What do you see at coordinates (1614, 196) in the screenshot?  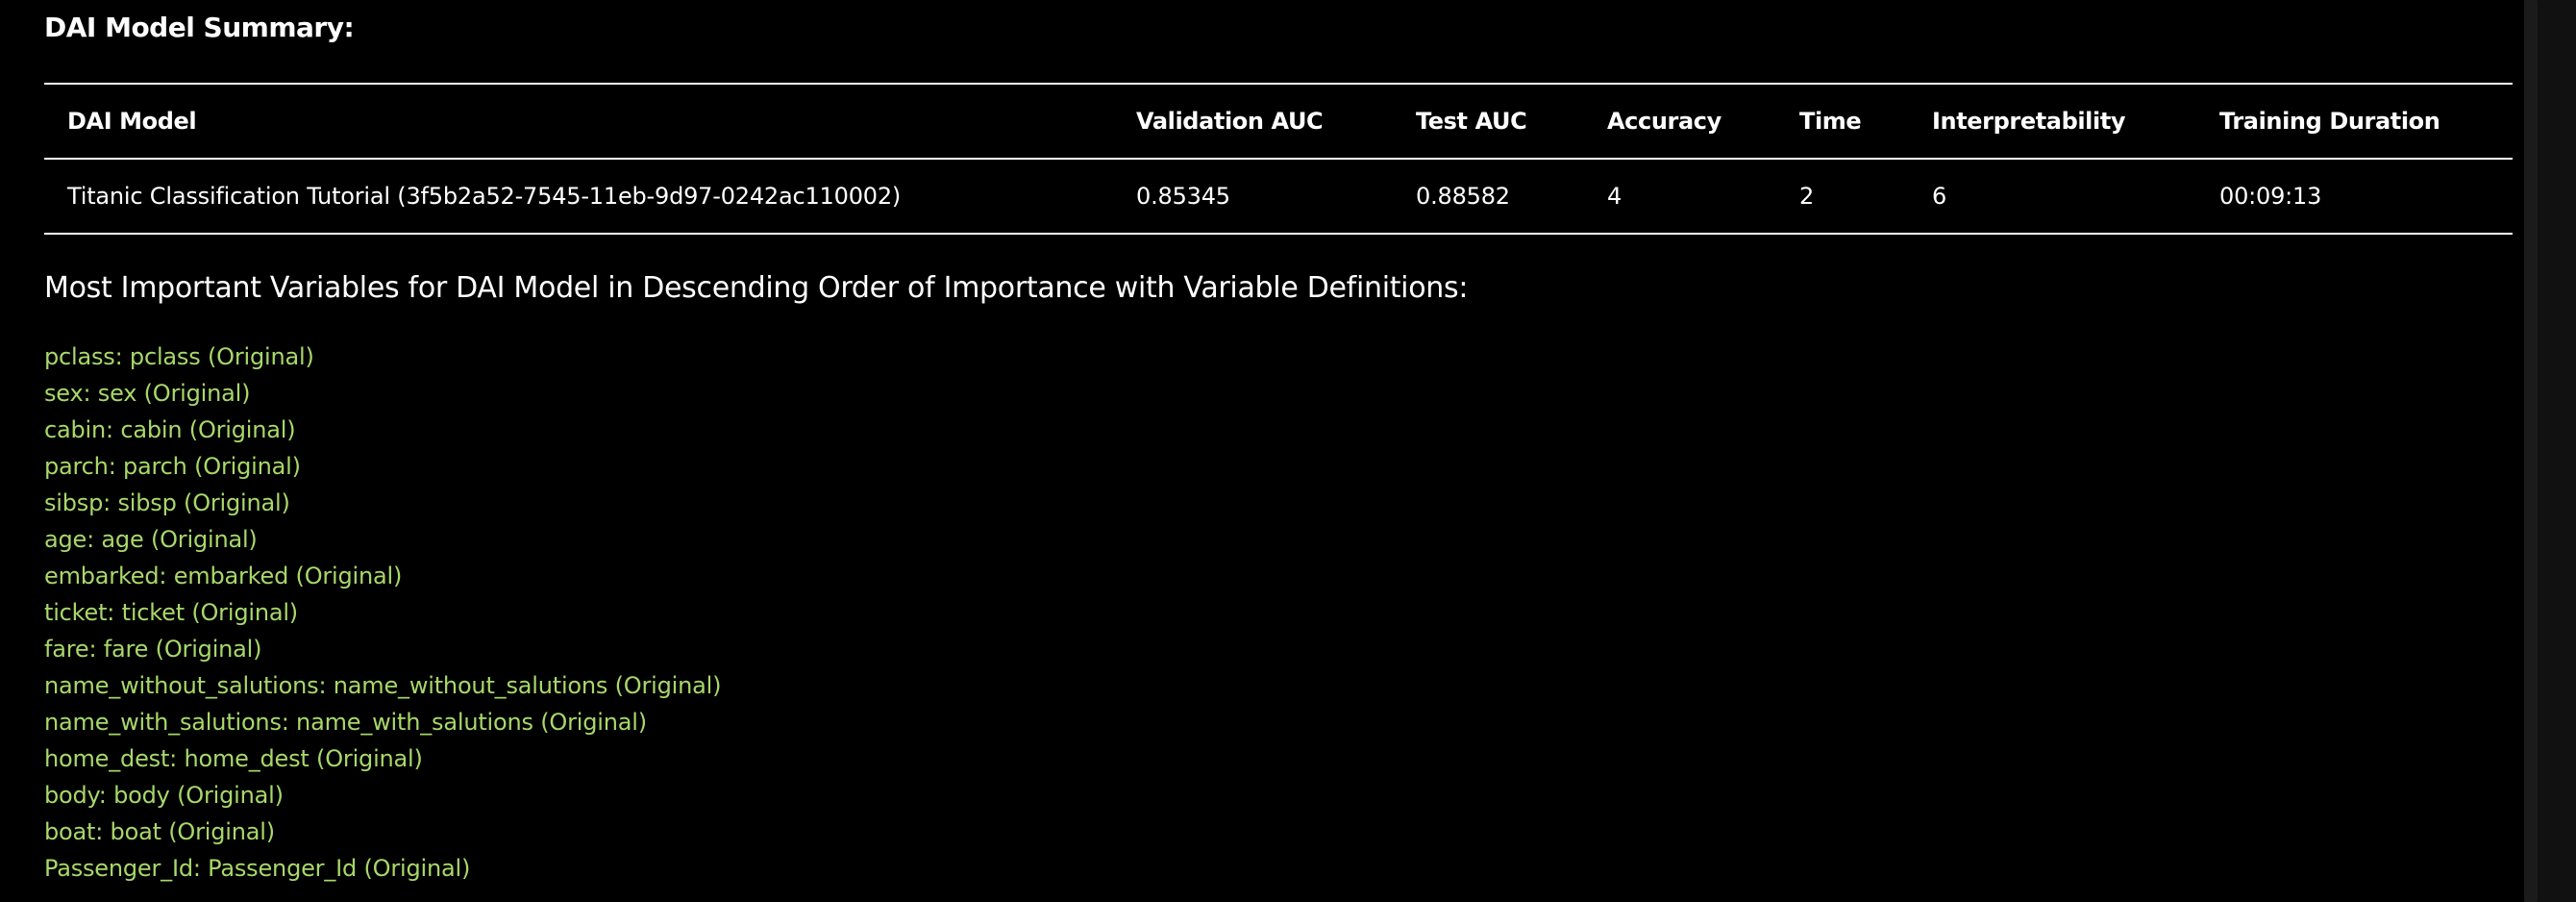 I see `cell-accuracy: 4` at bounding box center [1614, 196].